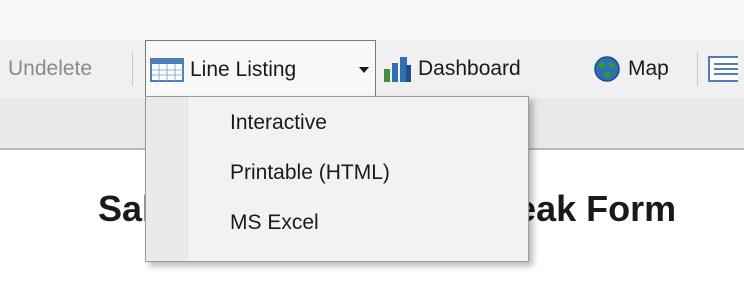  I want to click on line-listing-label: Line Listing, so click(243, 69).